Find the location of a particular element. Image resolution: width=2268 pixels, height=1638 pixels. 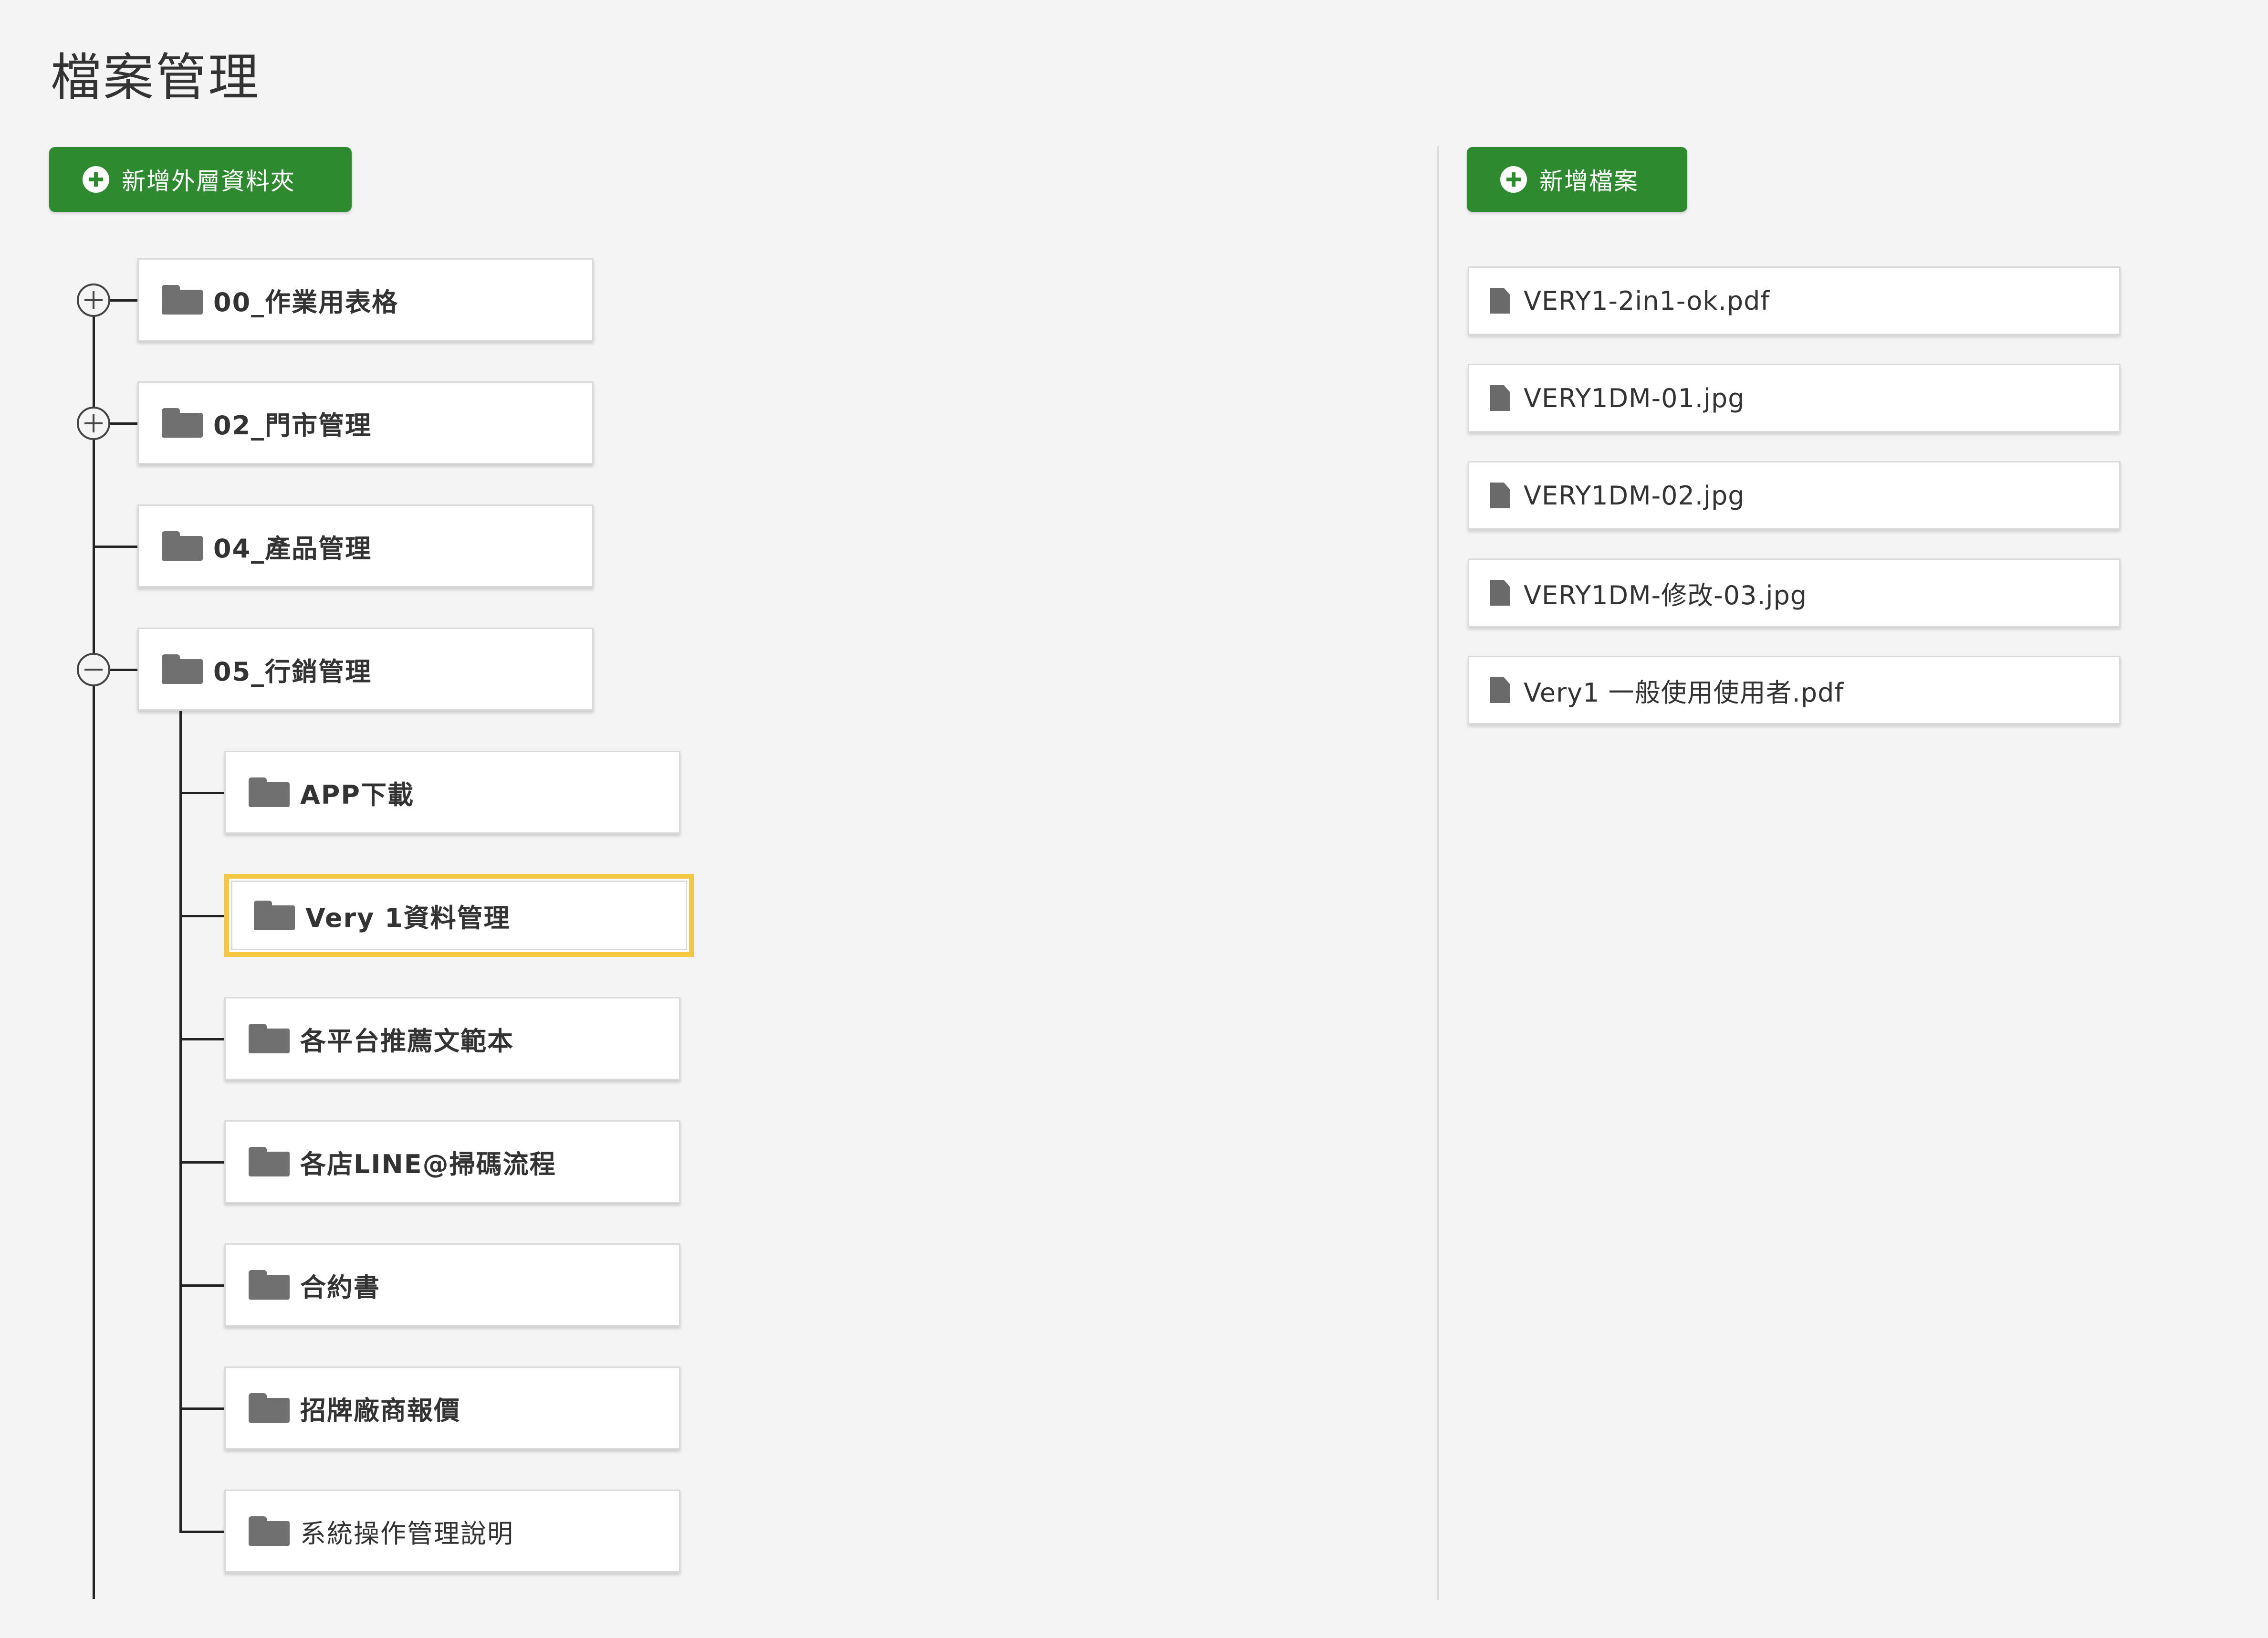

add-file-button: 新增檔案 is located at coordinates (1577, 180).